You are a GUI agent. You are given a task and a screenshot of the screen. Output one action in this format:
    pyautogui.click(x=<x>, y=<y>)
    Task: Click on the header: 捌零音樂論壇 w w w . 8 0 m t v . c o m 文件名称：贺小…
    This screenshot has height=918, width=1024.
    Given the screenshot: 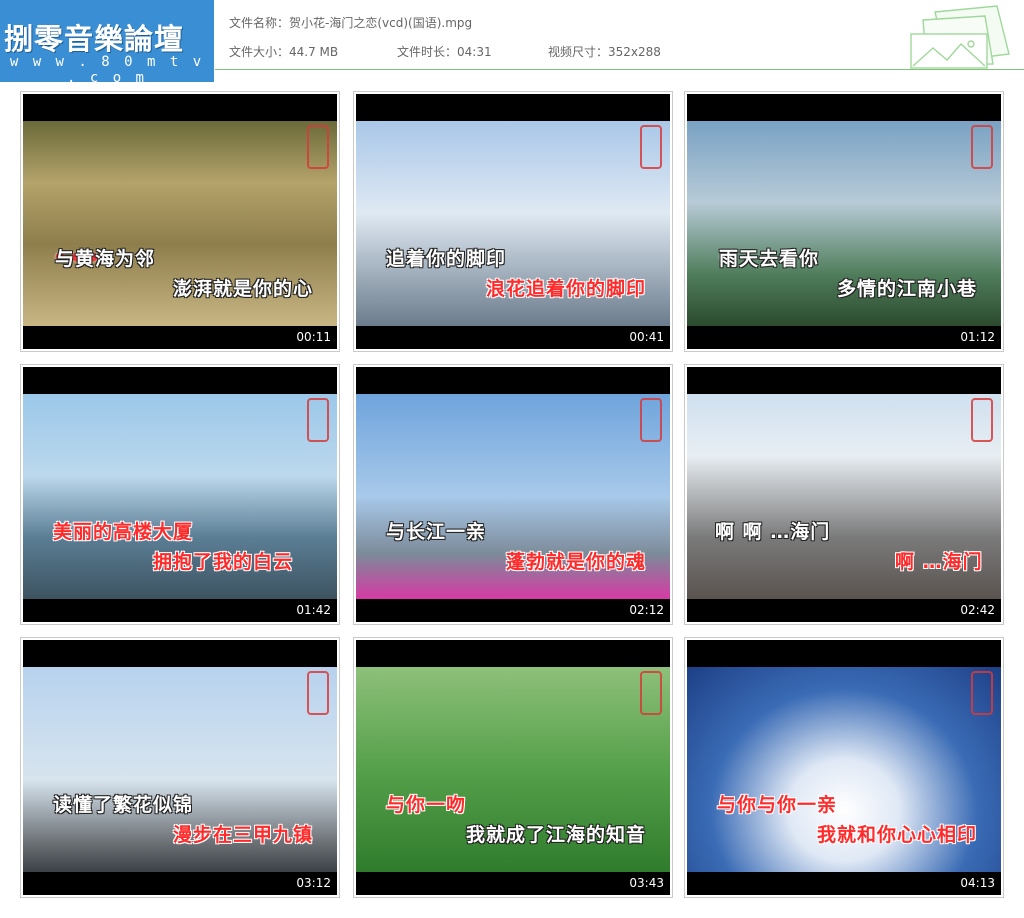 What is the action you would take?
    pyautogui.click(x=512, y=42)
    